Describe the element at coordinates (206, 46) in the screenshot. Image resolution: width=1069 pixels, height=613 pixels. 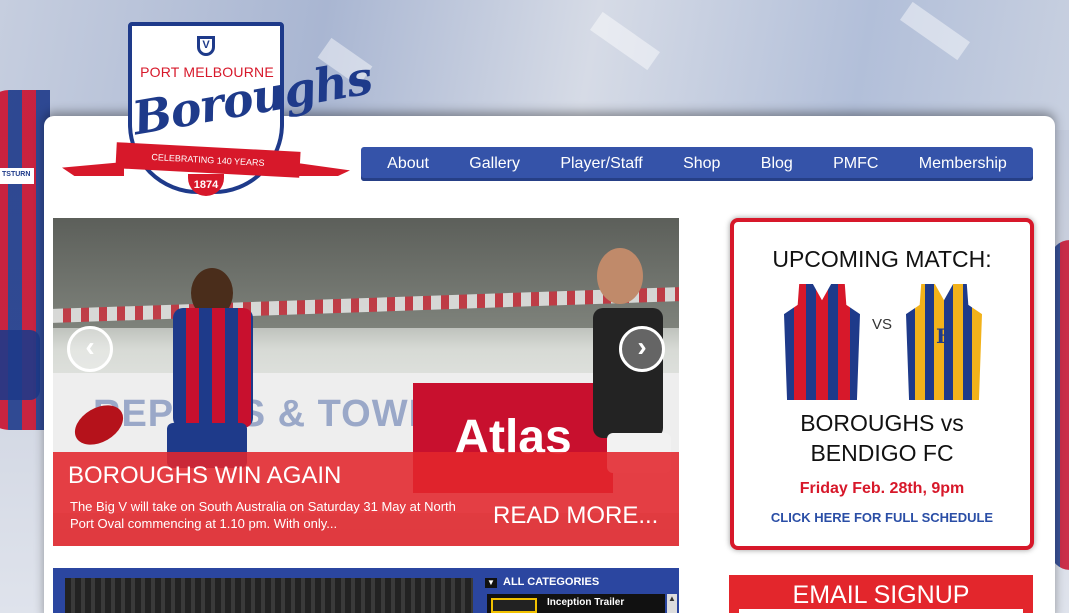
I see `vfl-v-icon: V` at that location.